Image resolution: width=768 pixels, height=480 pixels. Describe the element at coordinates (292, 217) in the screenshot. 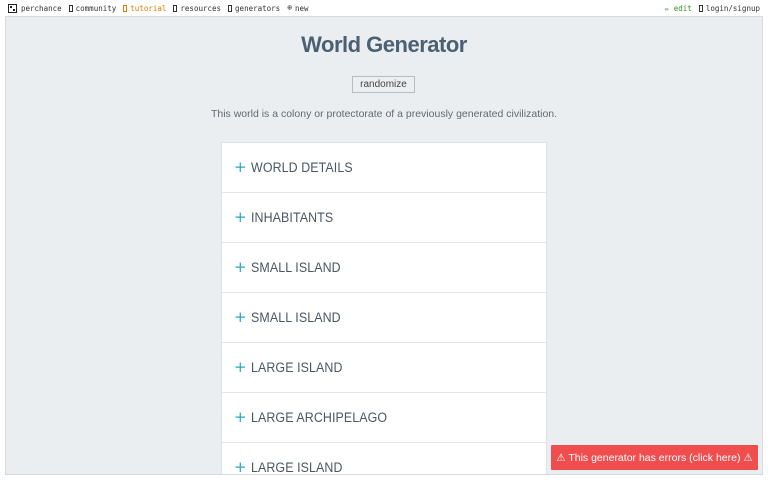

I see `section-label: INHABITANTS` at that location.